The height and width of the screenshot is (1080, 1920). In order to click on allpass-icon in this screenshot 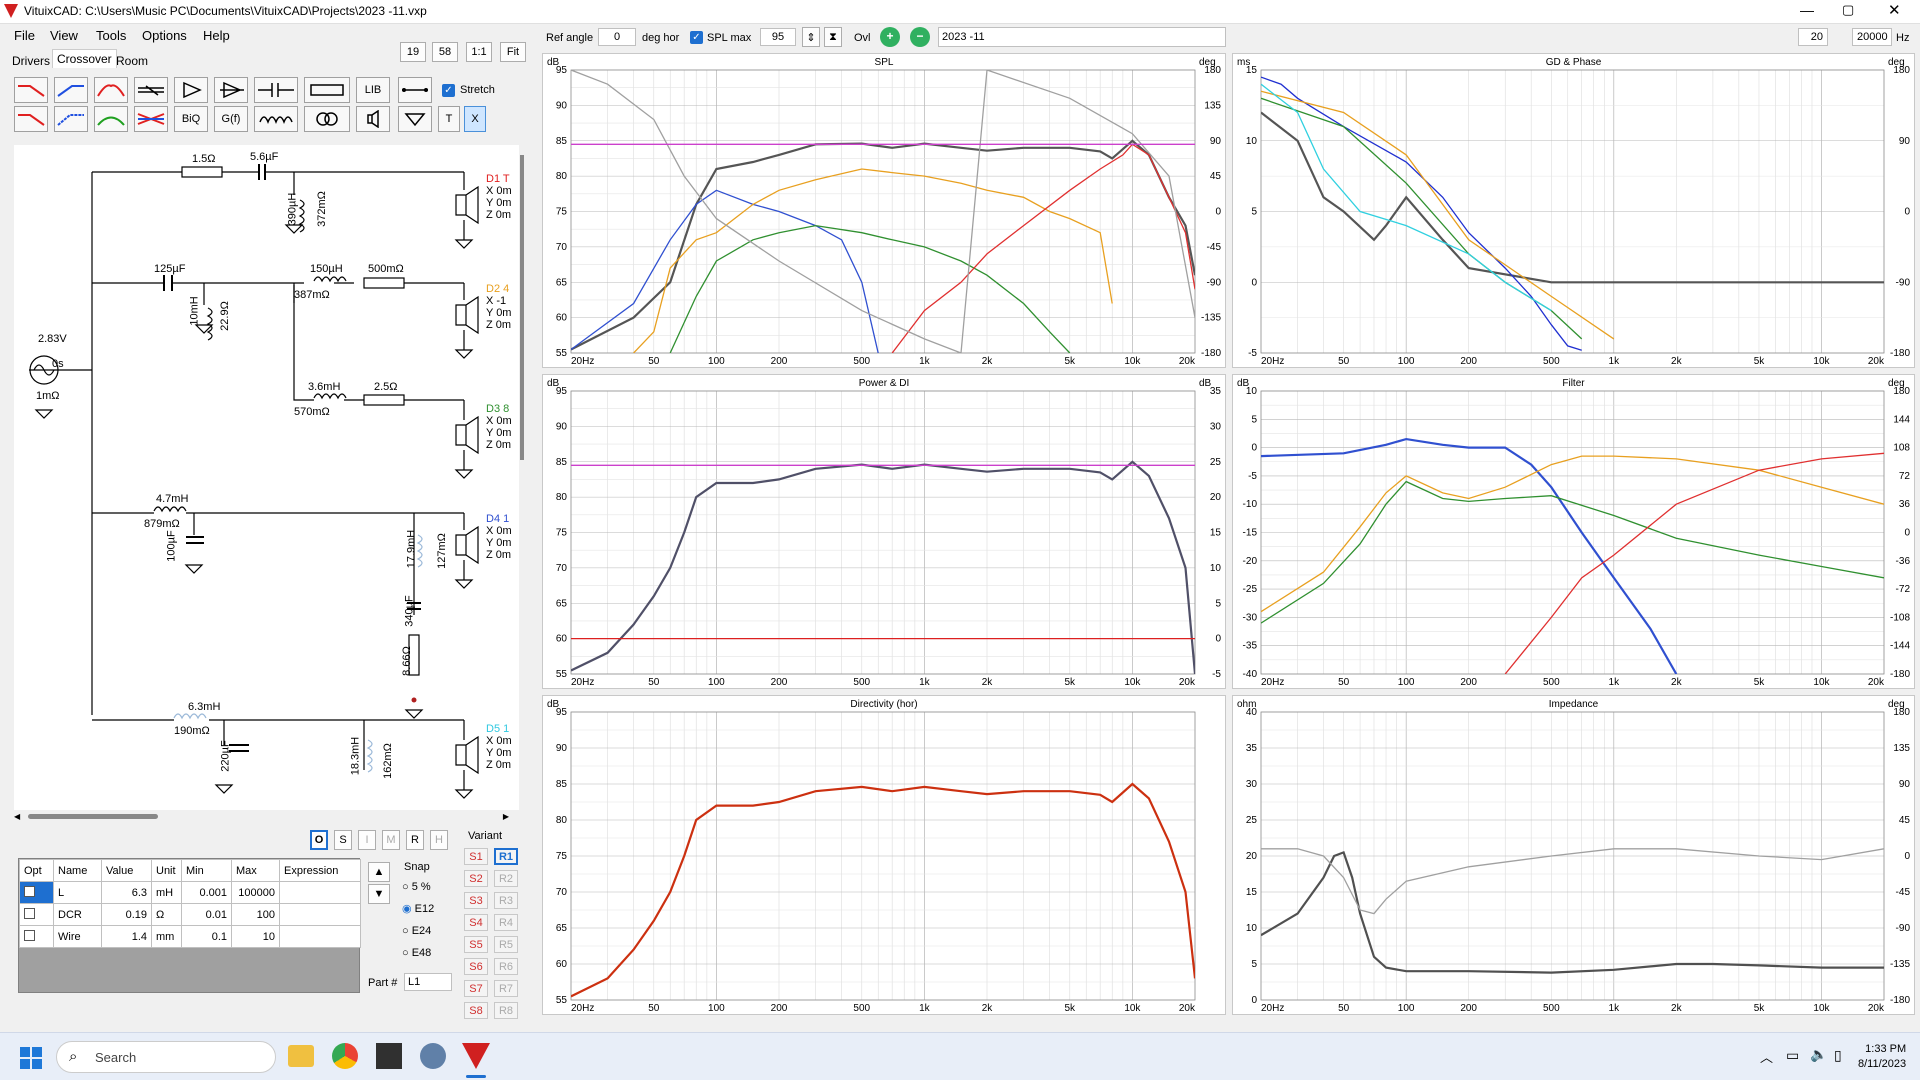, I will do `click(151, 90)`.